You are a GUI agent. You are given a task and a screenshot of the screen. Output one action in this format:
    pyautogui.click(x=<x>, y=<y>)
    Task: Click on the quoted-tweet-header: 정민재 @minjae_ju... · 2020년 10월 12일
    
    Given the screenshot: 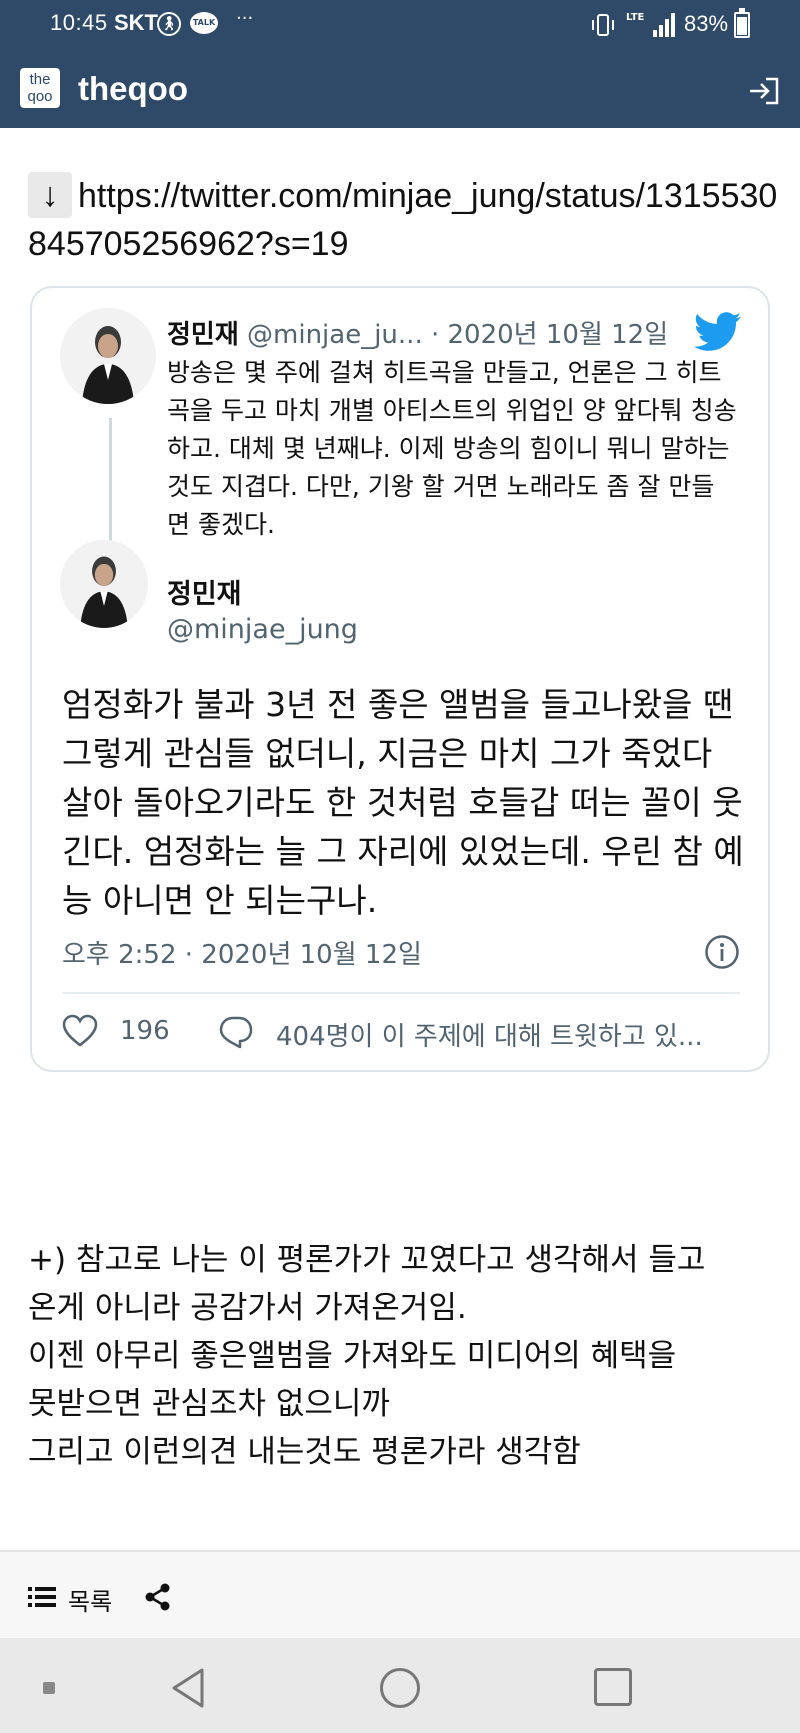 What is the action you would take?
    pyautogui.click(x=457, y=332)
    